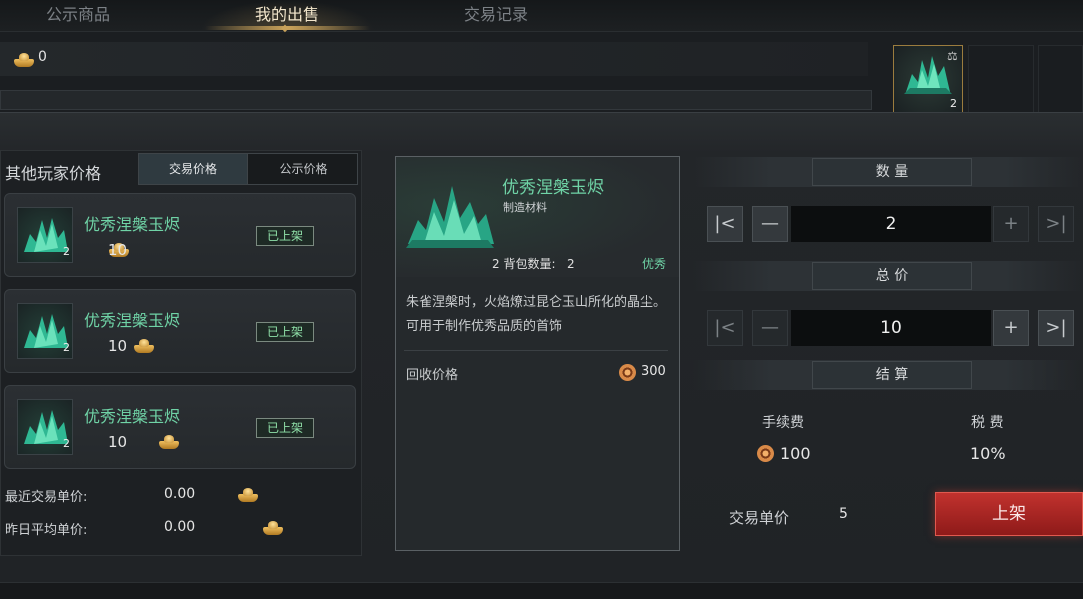 The image size is (1083, 599). I want to click on quantity-max-button: >|, so click(1056, 224).